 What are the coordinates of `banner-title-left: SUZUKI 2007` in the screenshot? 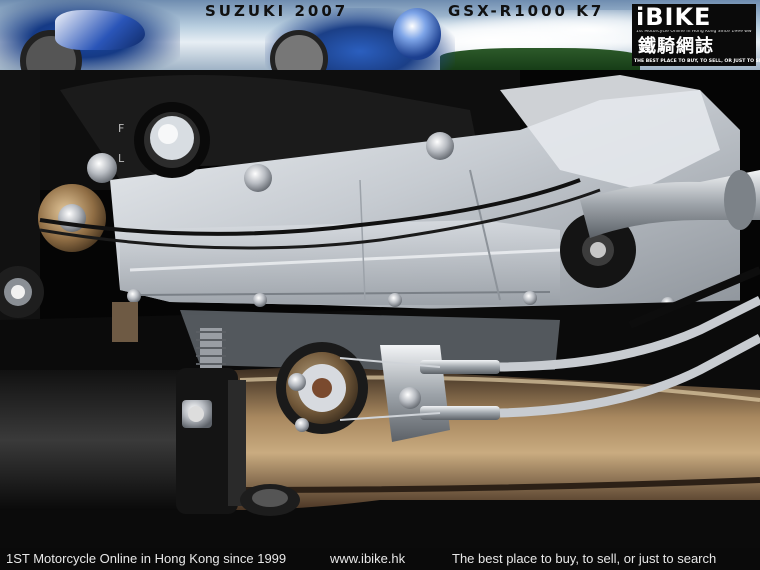 It's located at (277, 11).